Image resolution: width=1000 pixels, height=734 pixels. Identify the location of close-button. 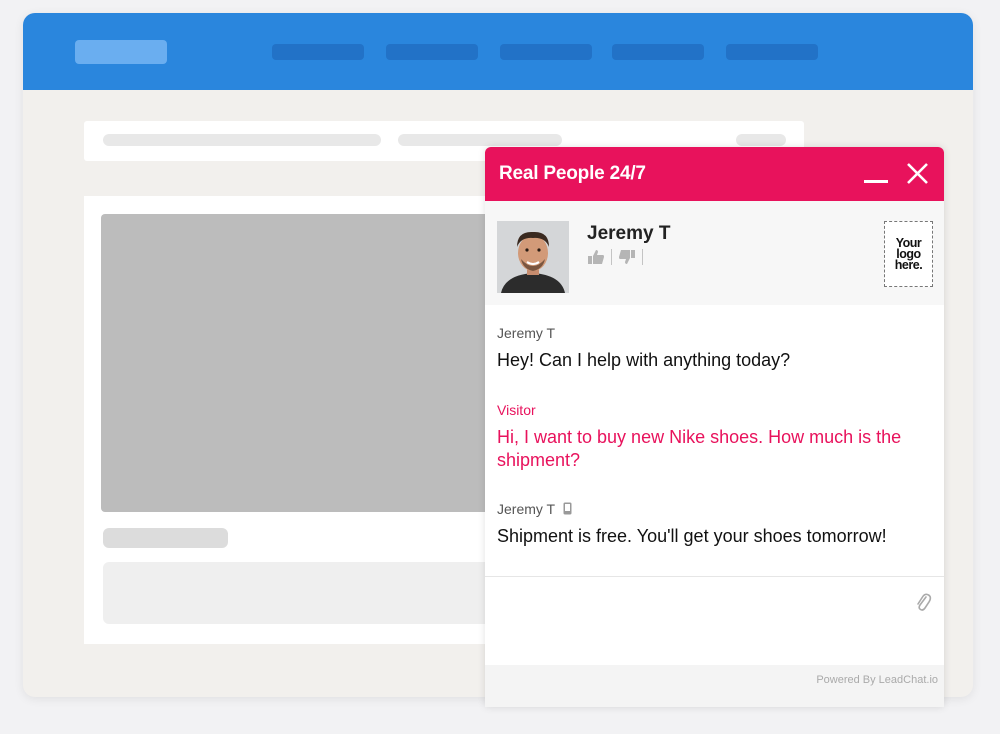
(918, 174).